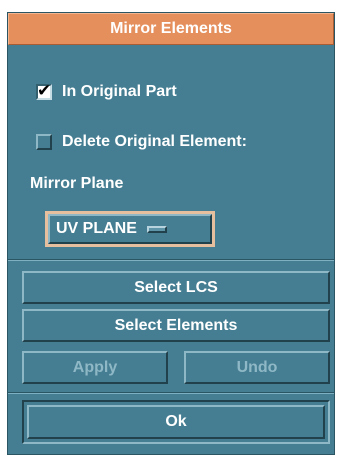 The width and height of the screenshot is (339, 461). I want to click on in-original-part-label: In Original Part, so click(119, 91).